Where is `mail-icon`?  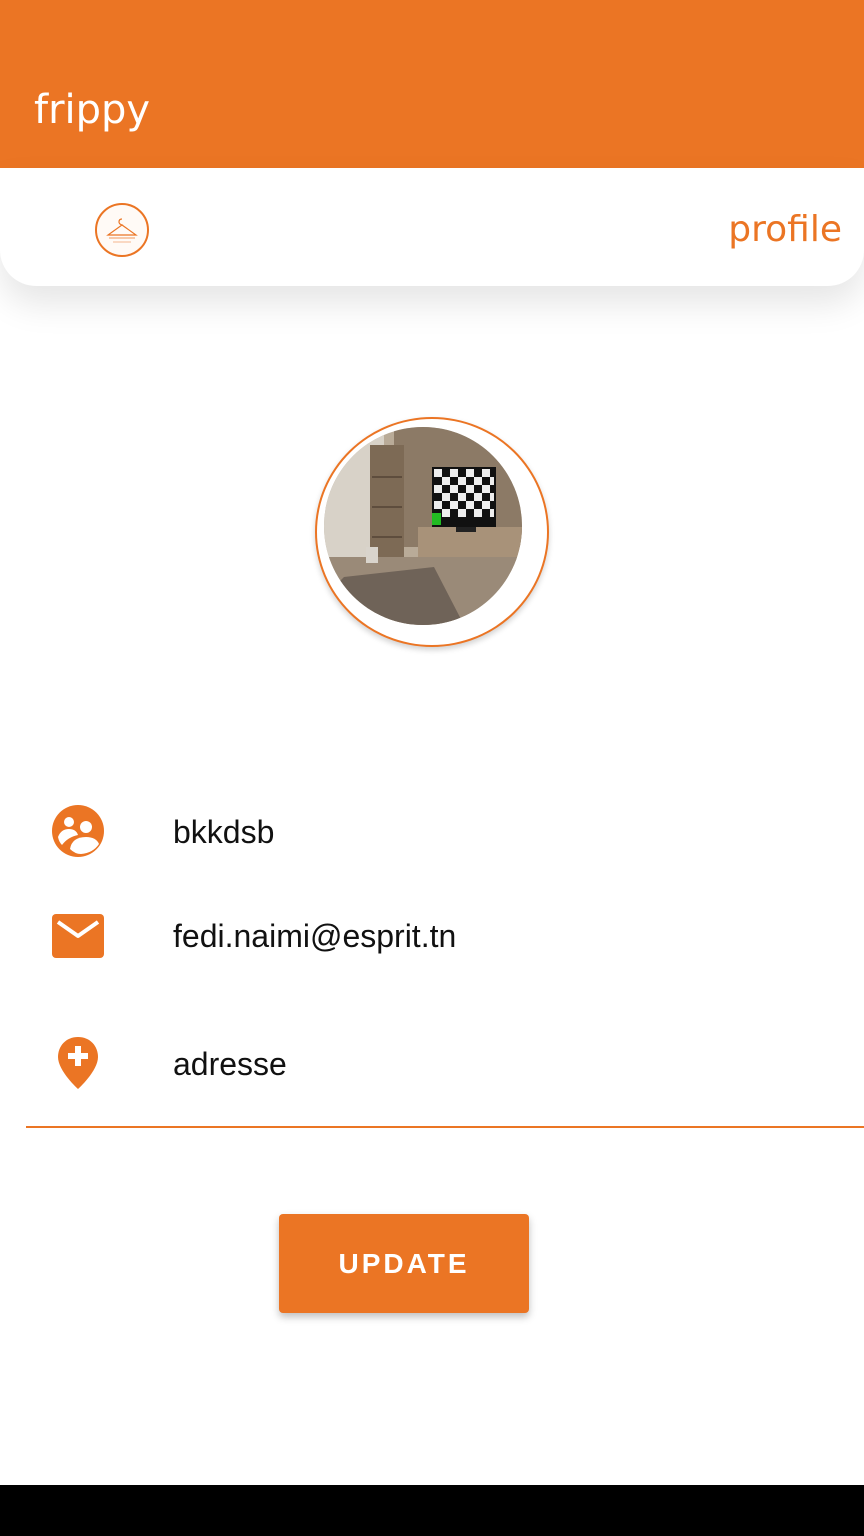
mail-icon is located at coordinates (78, 936).